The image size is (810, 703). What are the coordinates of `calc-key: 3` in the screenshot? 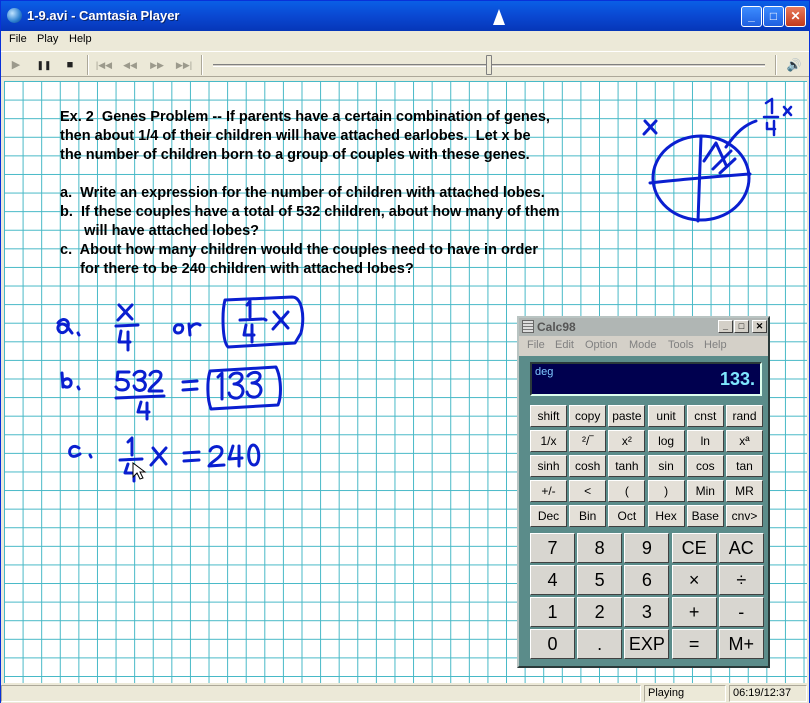 It's located at (647, 612).